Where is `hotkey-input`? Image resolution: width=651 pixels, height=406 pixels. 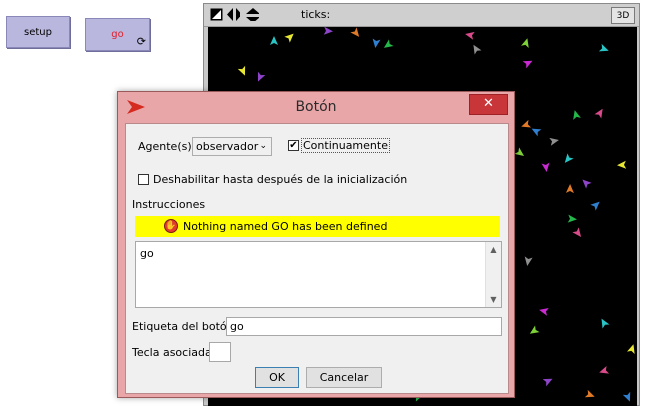
hotkey-input is located at coordinates (220, 352).